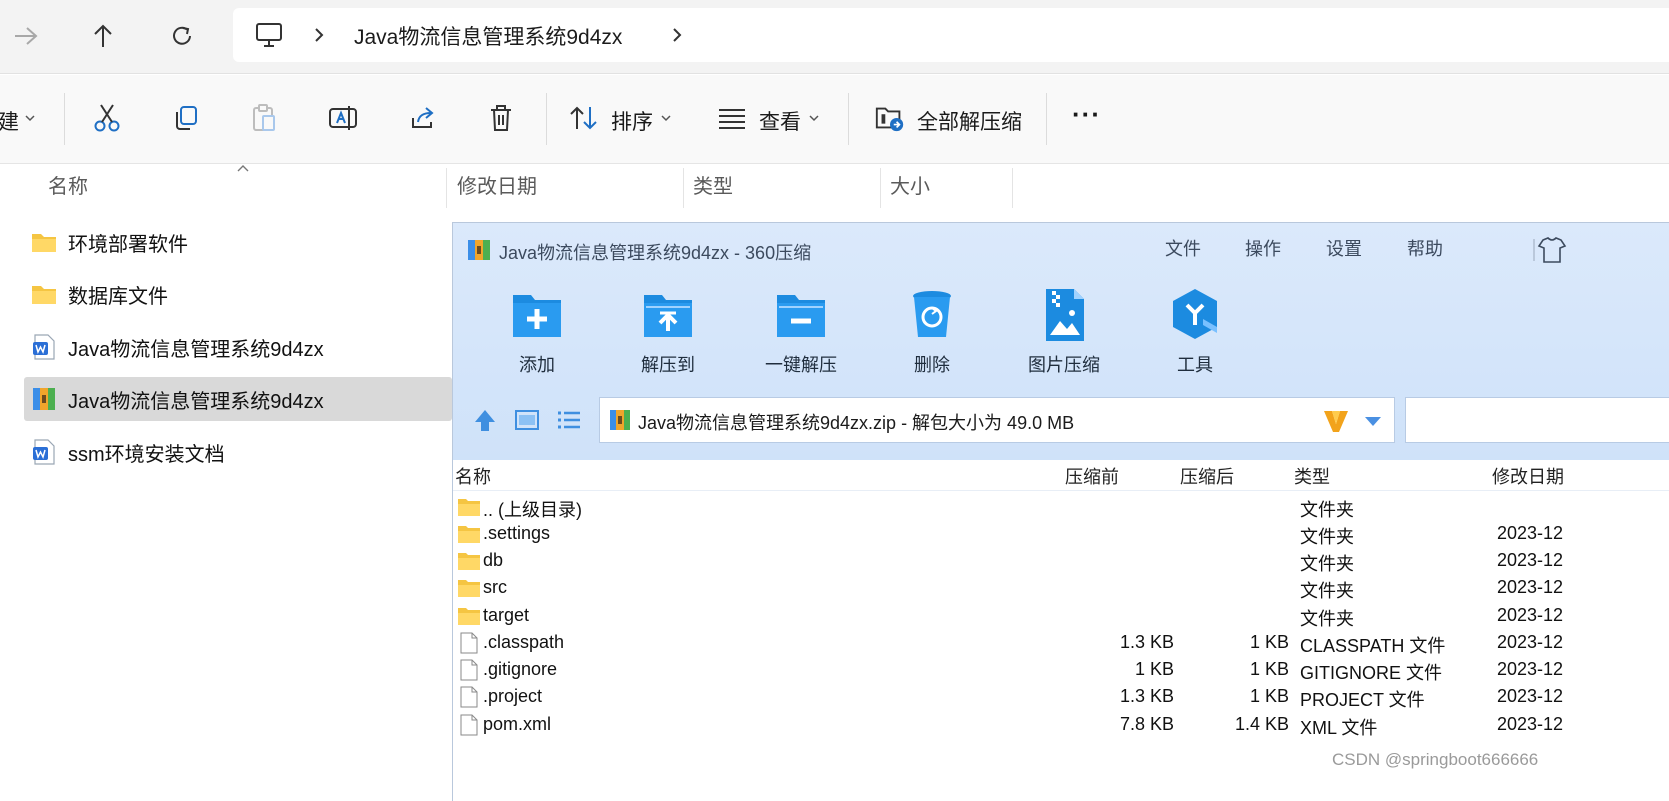  Describe the element at coordinates (1061, 561) in the screenshot. I see `zip-row: db 文件夹 2023-12` at that location.